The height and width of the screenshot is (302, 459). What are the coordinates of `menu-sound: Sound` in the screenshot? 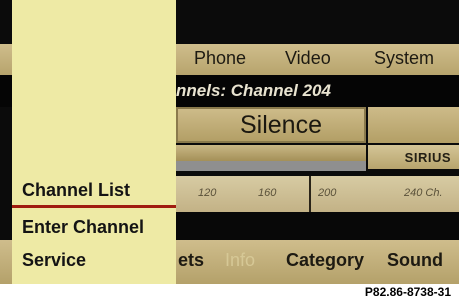 It's located at (415, 260).